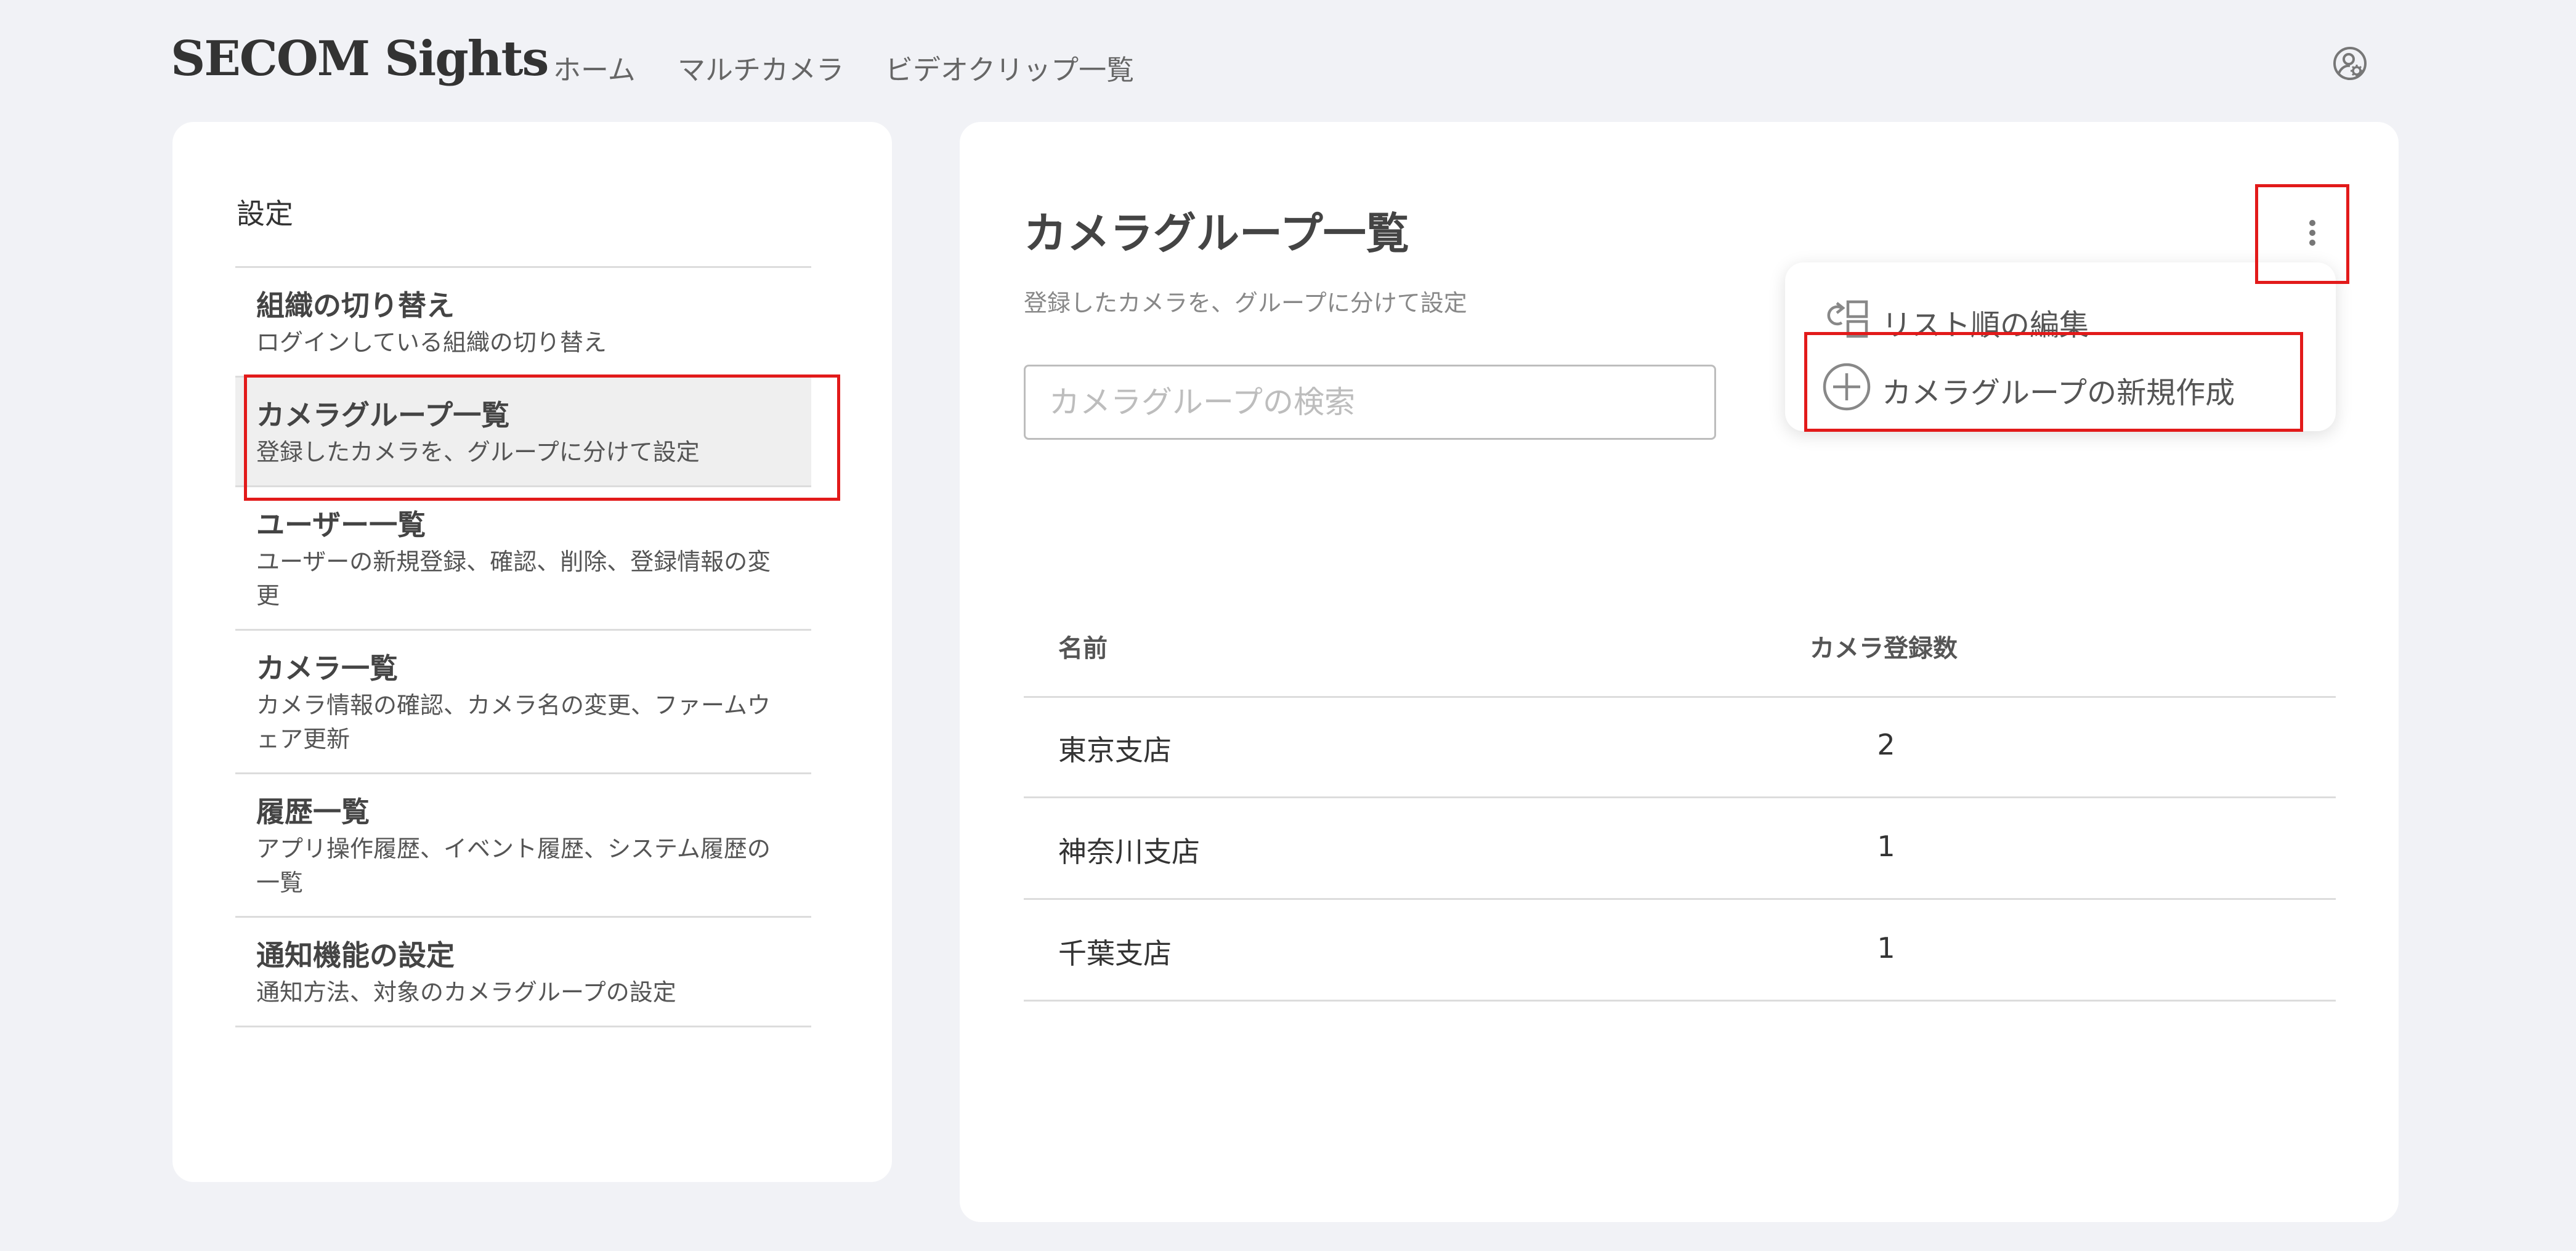  Describe the element at coordinates (1010, 67) in the screenshot. I see `nav-video-clips: ビデオクリップ一覧` at that location.